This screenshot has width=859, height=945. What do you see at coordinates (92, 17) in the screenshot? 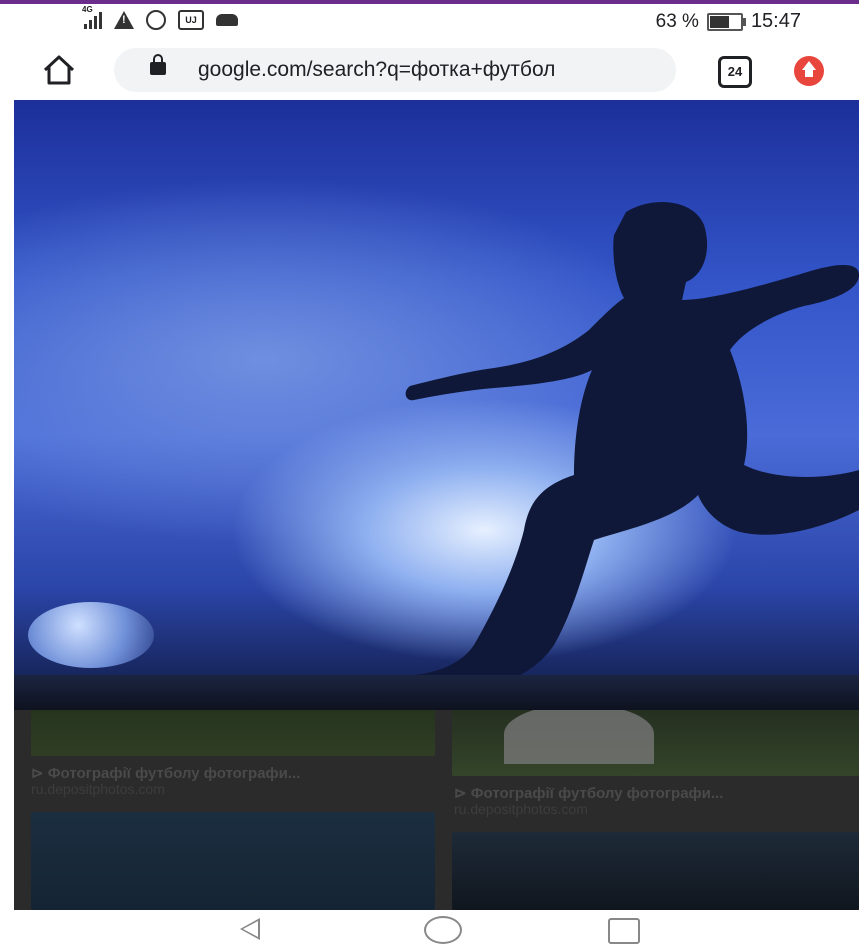
I see `signal-icon: 4G` at bounding box center [92, 17].